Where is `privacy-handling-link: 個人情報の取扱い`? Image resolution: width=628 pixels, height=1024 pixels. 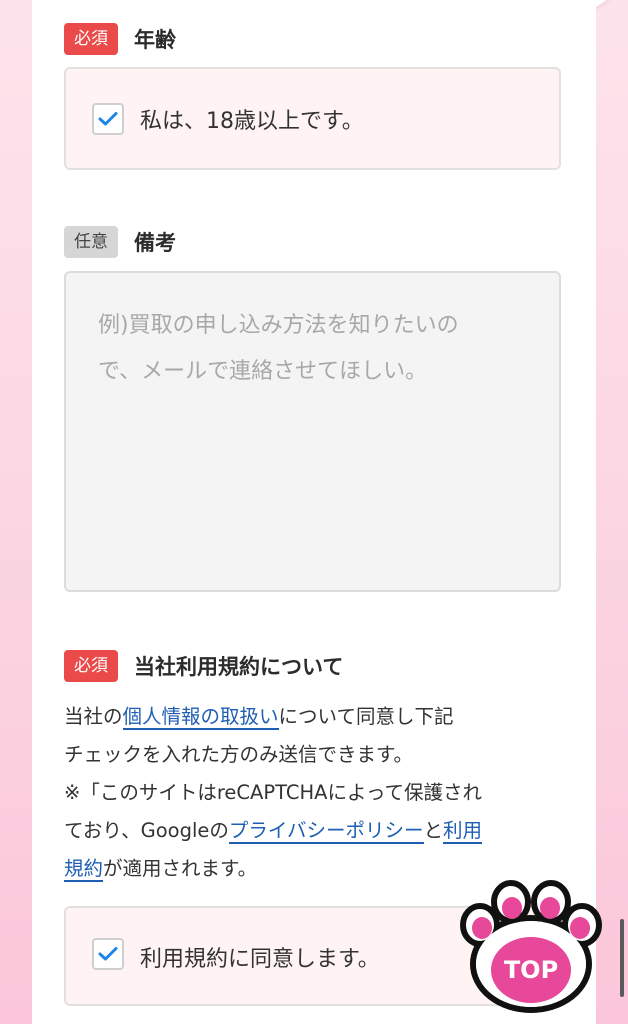 privacy-handling-link: 個人情報の取扱い is located at coordinates (200, 717).